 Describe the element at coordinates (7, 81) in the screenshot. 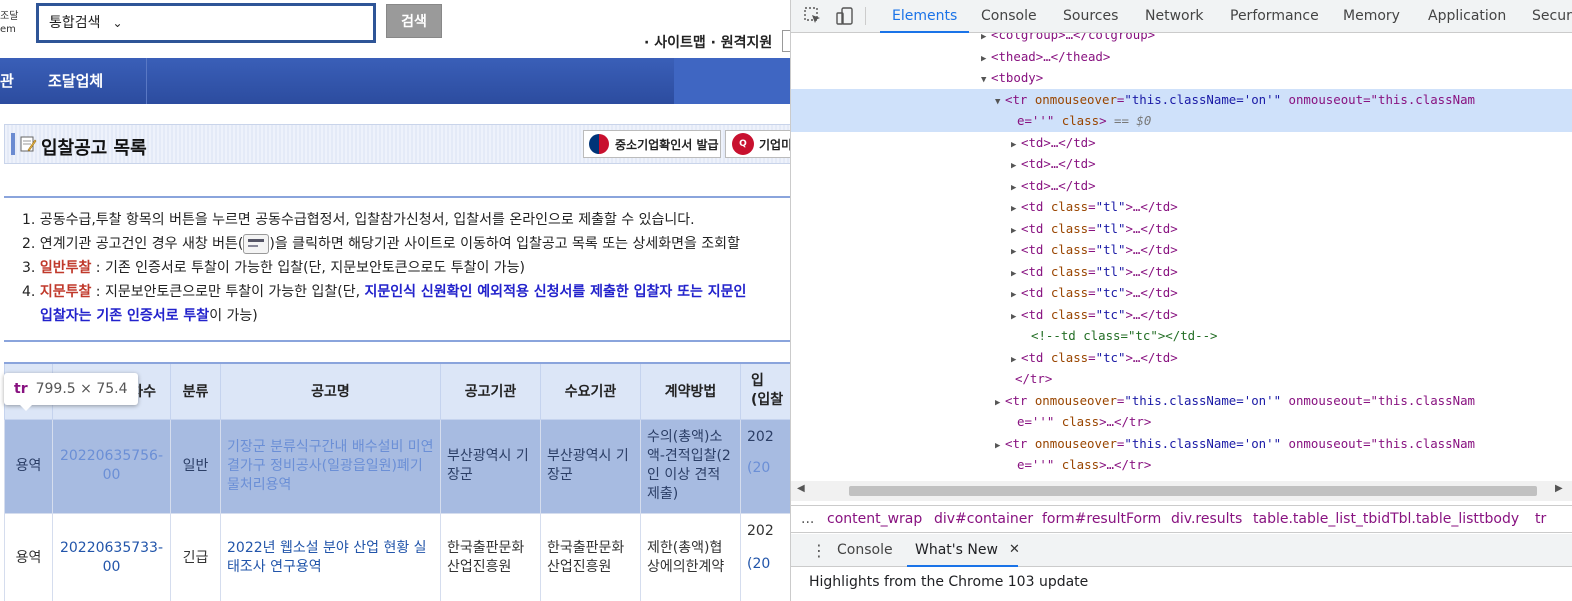

I see `nav-item-partial: 관` at that location.